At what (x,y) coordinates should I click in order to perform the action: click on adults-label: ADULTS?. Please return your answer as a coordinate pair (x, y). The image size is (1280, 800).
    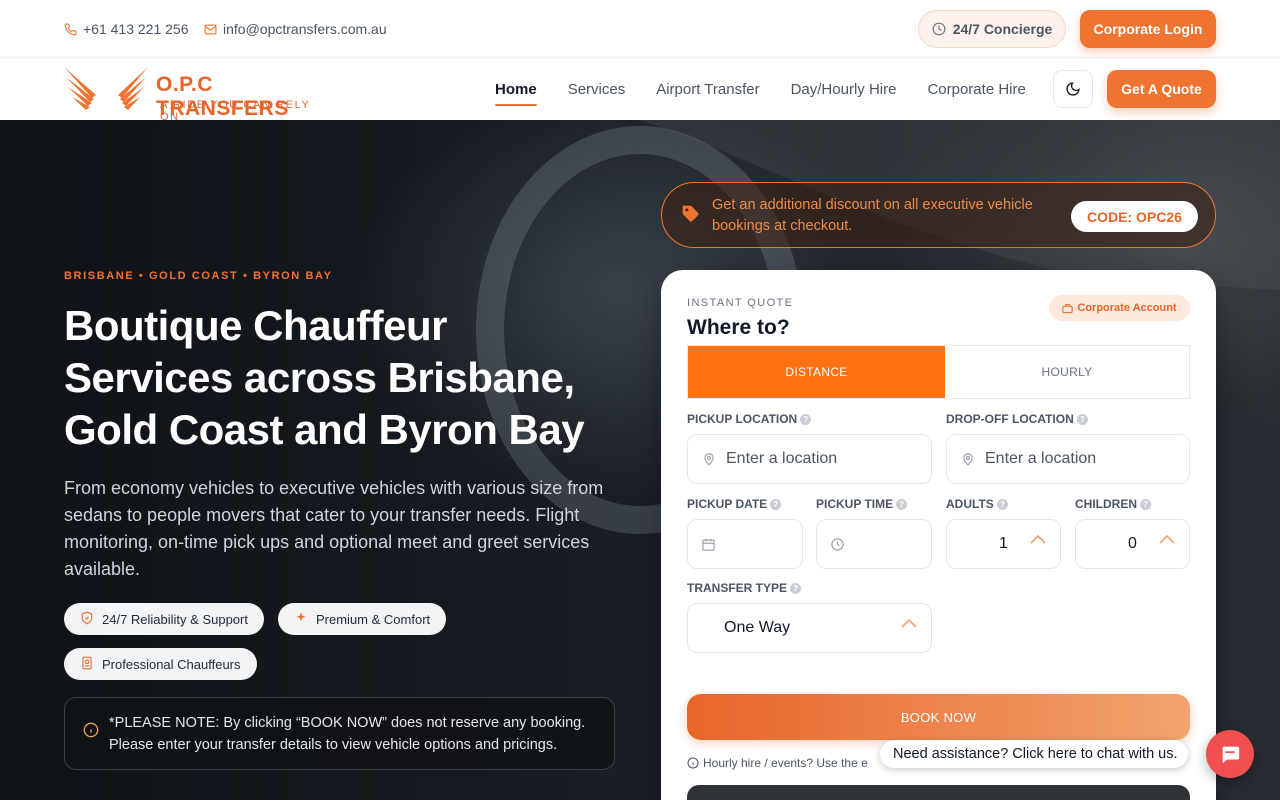
    Looking at the image, I should click on (977, 504).